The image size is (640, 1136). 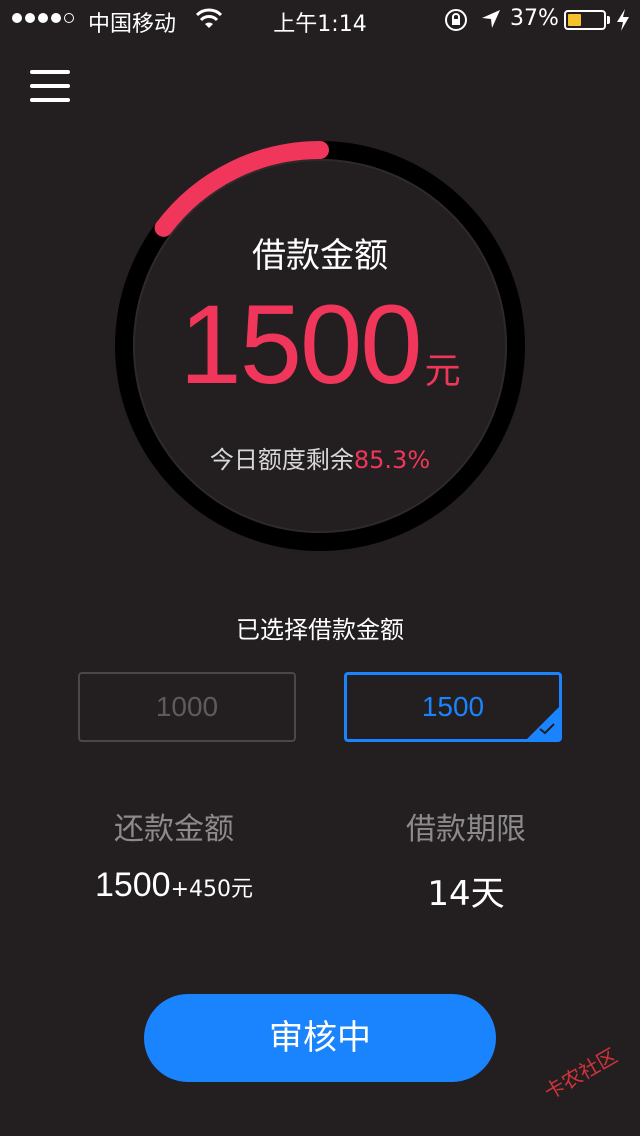 What do you see at coordinates (466, 829) in the screenshot?
I see `loan-term-label: 借款期限` at bounding box center [466, 829].